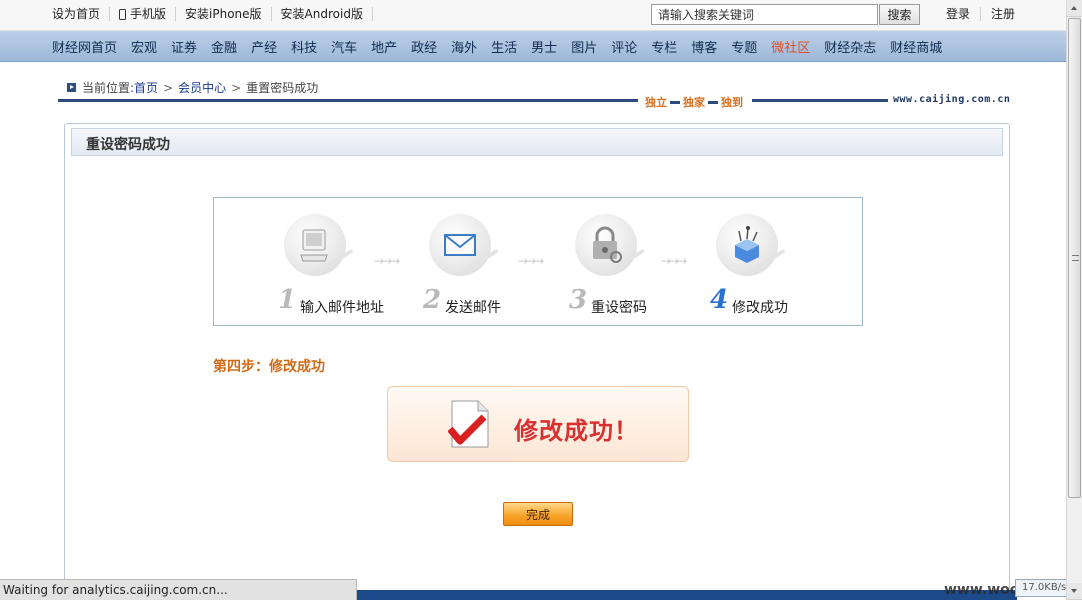 The width and height of the screenshot is (1082, 600). What do you see at coordinates (460, 245) in the screenshot?
I see `envelope-icon` at bounding box center [460, 245].